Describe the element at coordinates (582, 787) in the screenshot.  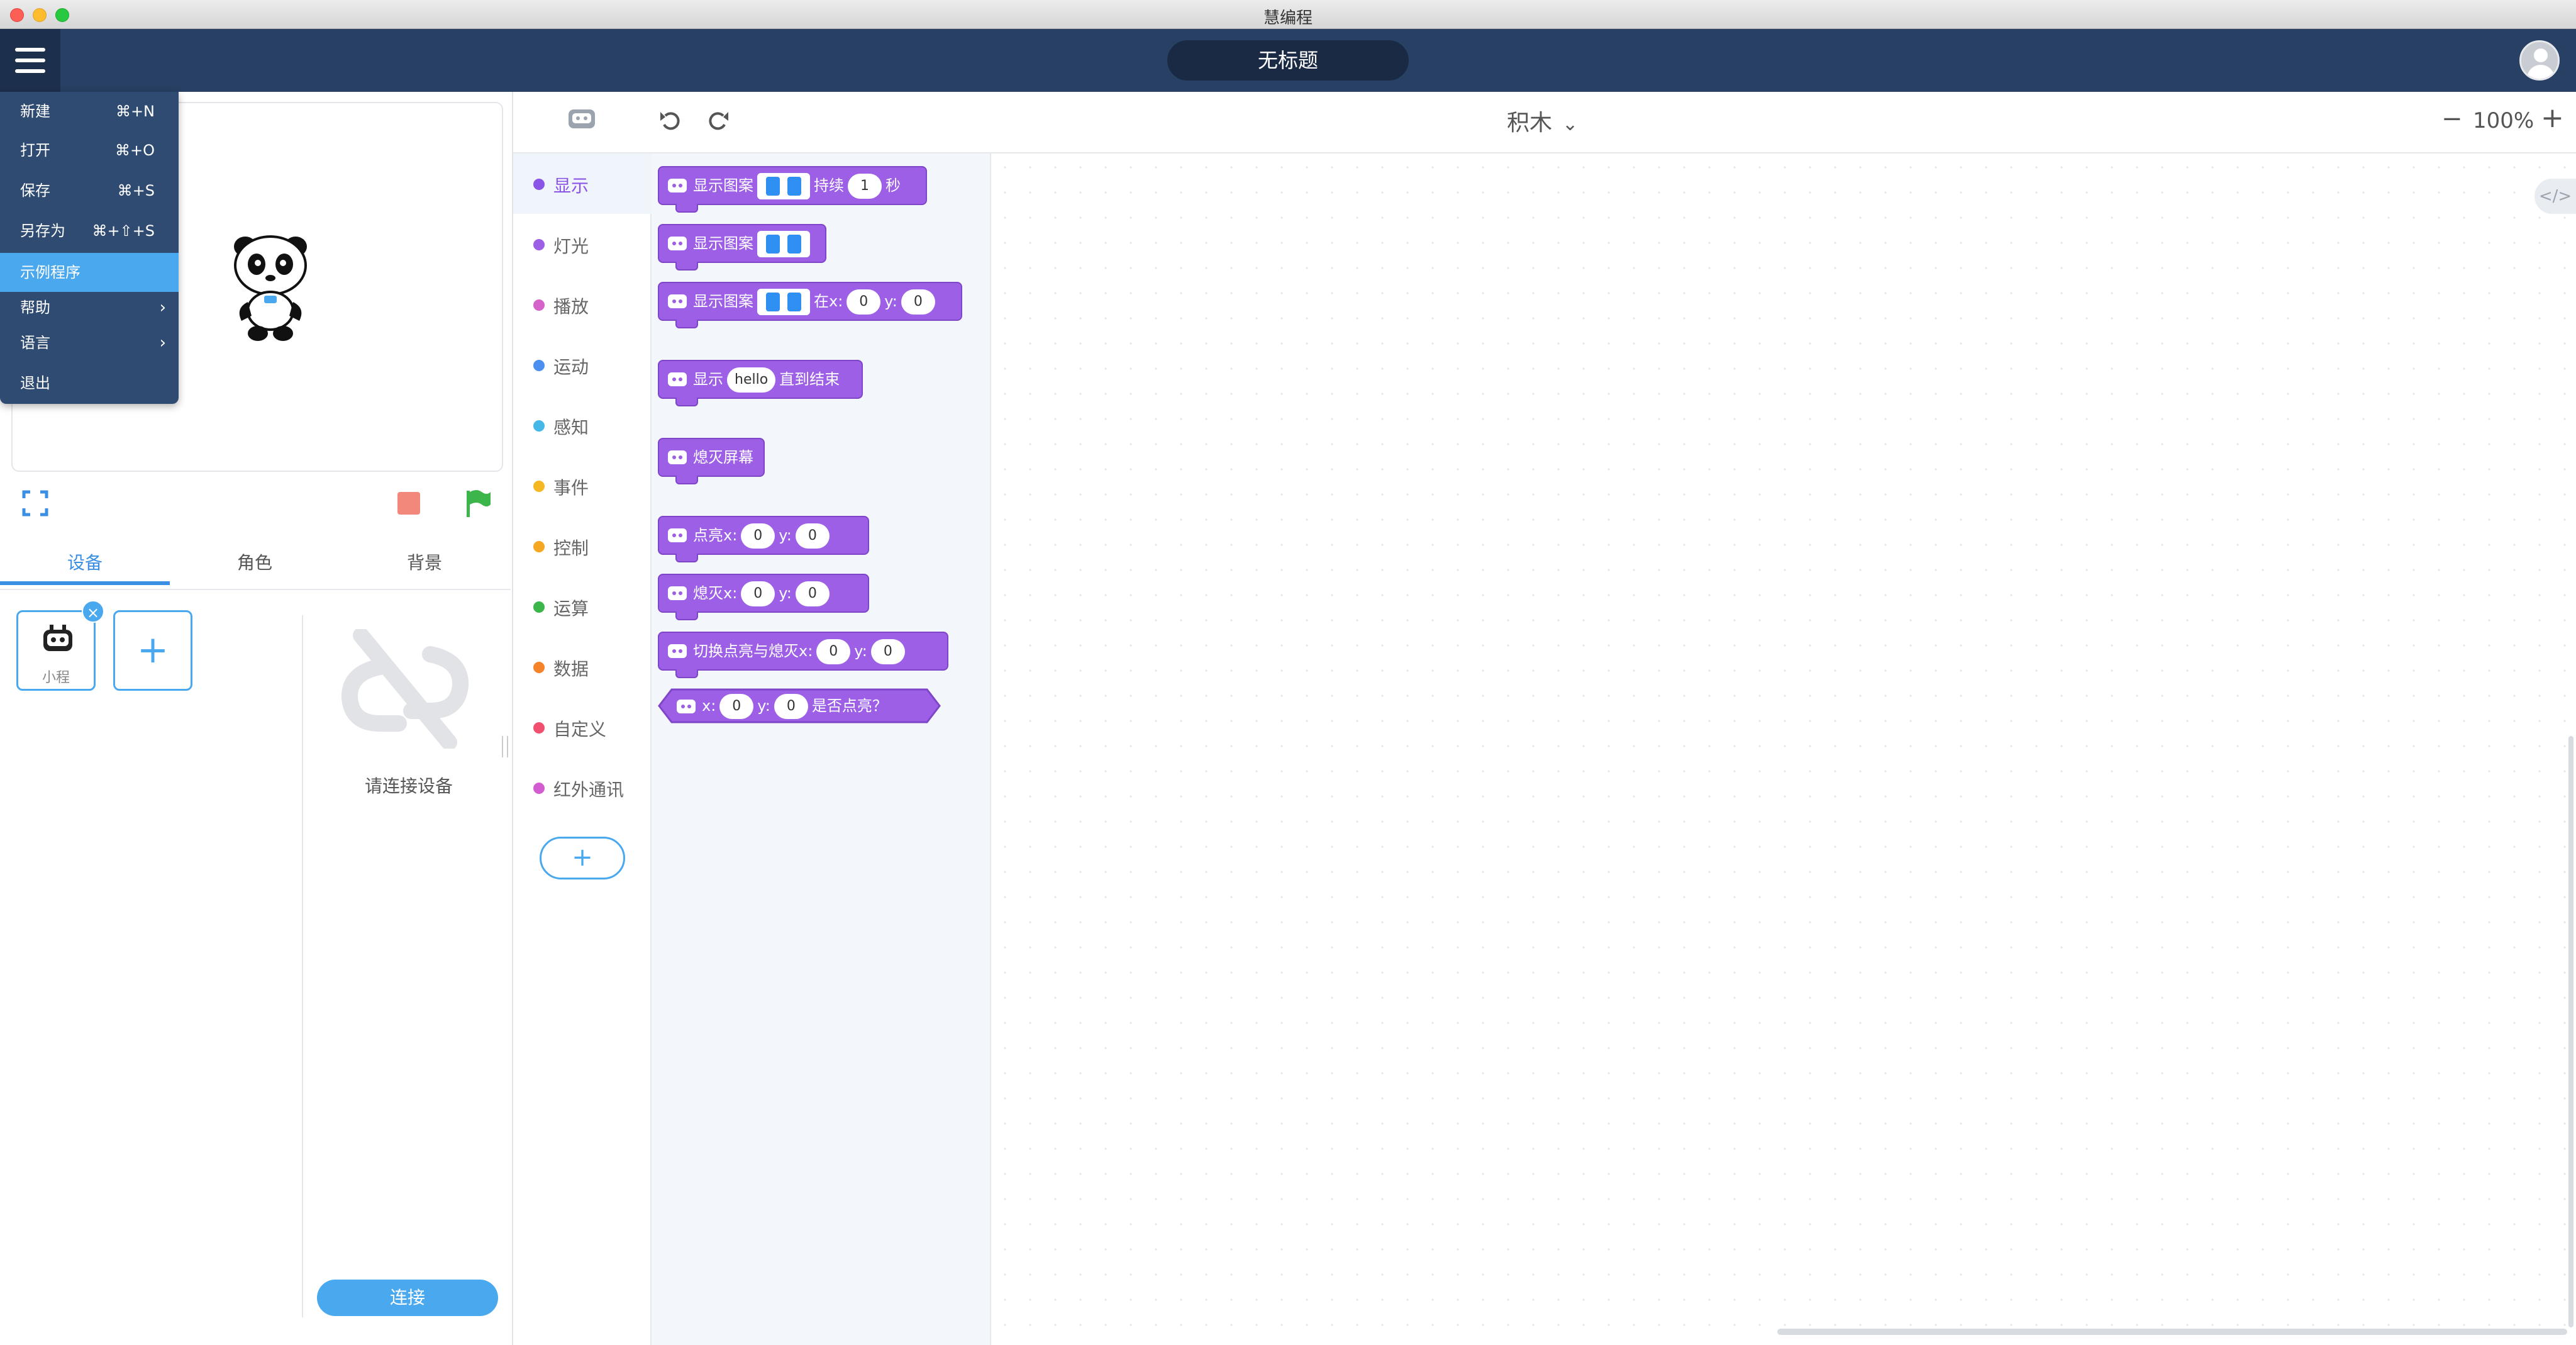
I see `category-infrared: 红外通讯` at that location.